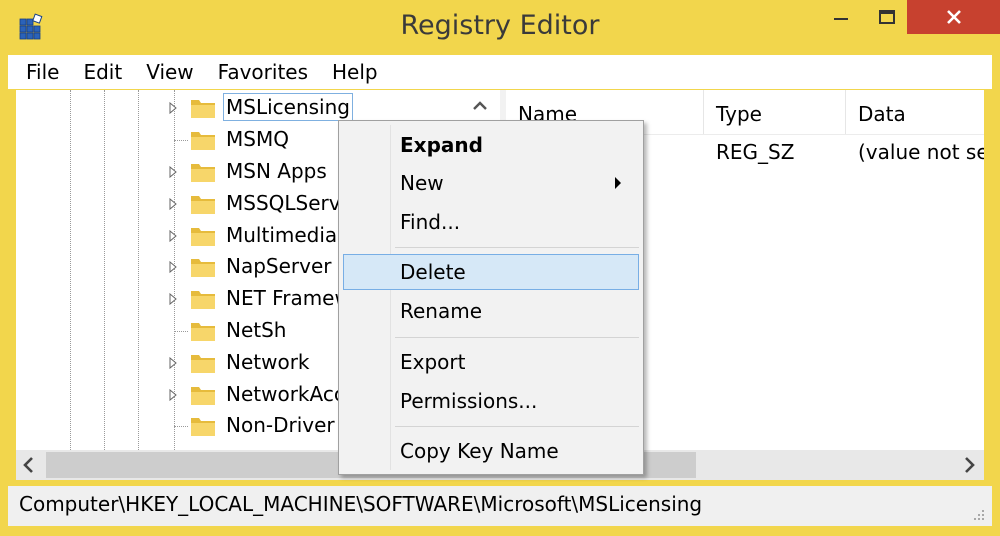 Image resolution: width=1000 pixels, height=536 pixels. I want to click on tree-item-label: NetworkAcc, so click(285, 394).